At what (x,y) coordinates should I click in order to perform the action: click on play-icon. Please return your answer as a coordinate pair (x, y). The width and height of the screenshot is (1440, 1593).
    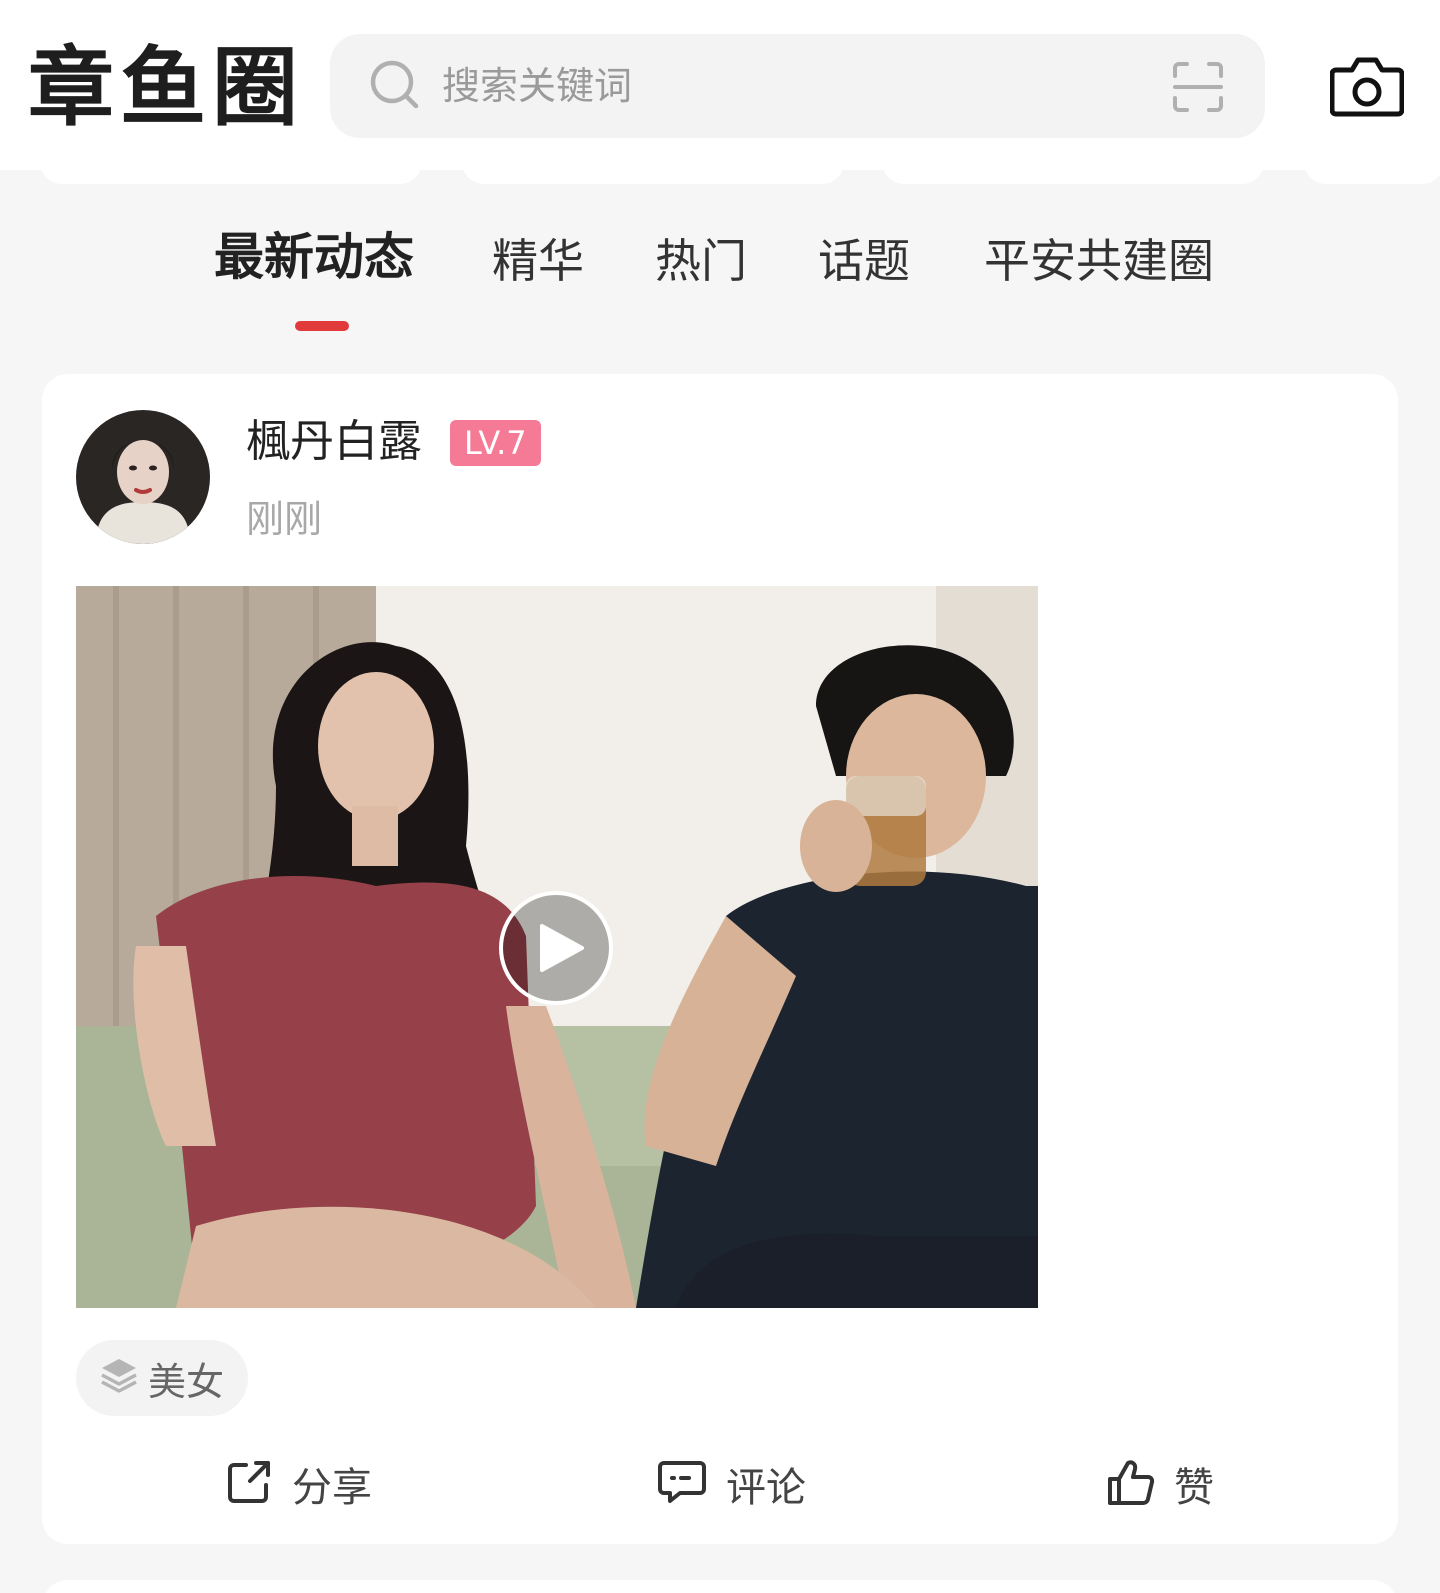
    Looking at the image, I should click on (556, 950).